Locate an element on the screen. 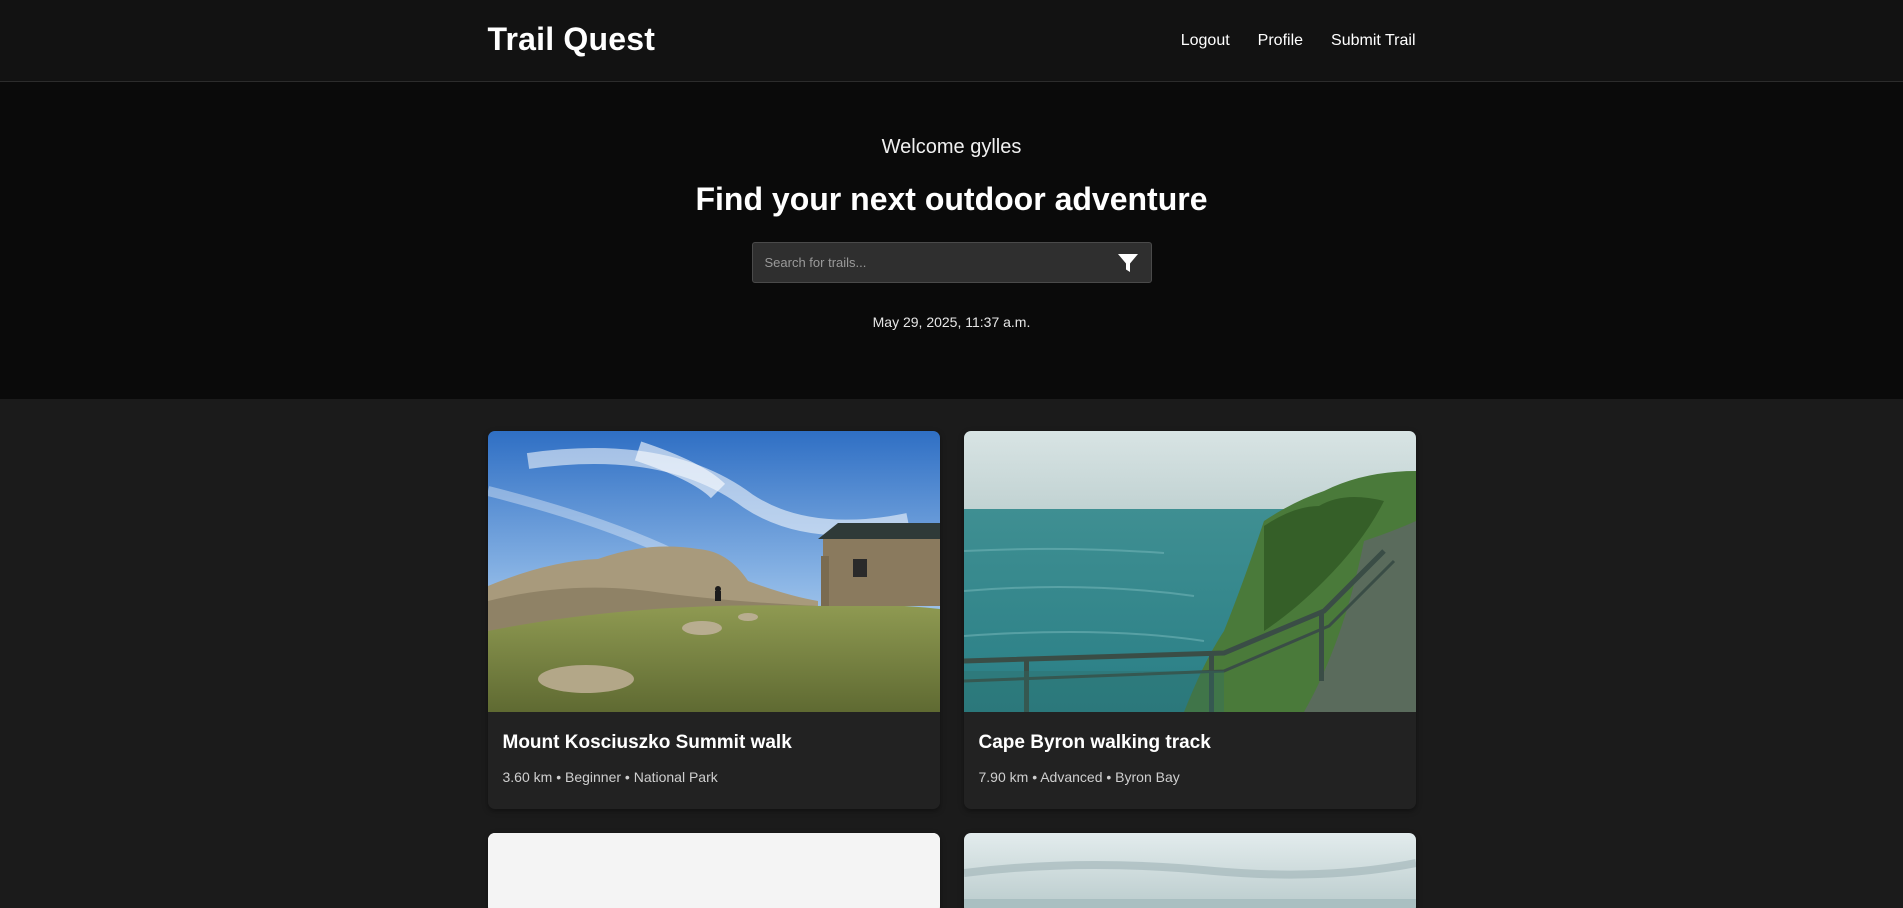 Image resolution: width=1903 pixels, height=908 pixels. search-input is located at coordinates (939, 262).